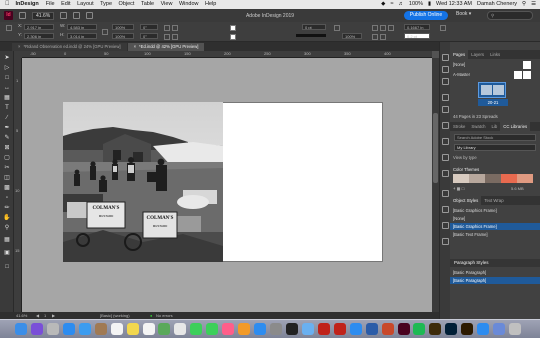 This screenshot has height=338, width=540. Describe the element at coordinates (77, 15) in the screenshot. I see `screen-mode-icon` at that location.